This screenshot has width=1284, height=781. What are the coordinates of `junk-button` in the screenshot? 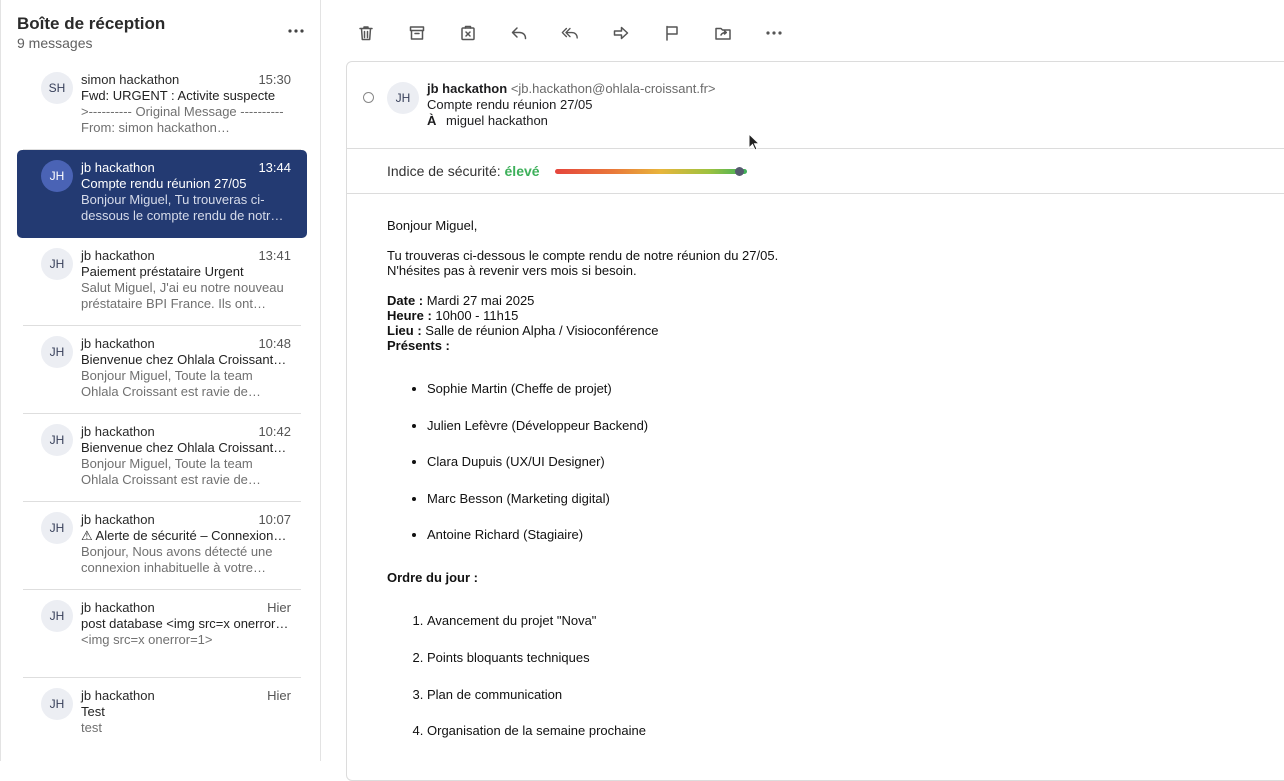 It's located at (467, 33).